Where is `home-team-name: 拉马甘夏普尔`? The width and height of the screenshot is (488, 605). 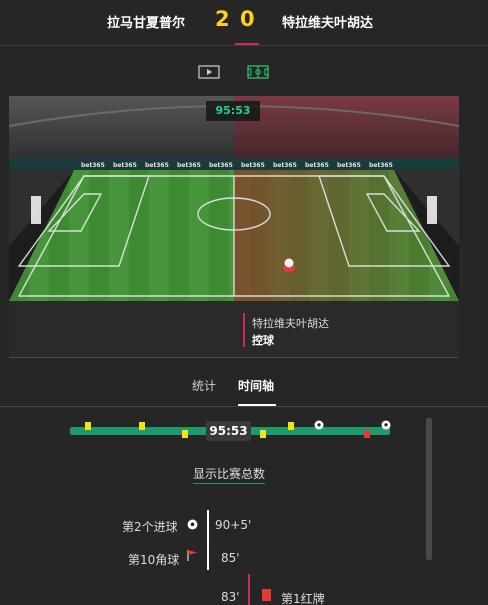
home-team-name: 拉马甘夏普尔 is located at coordinates (146, 23).